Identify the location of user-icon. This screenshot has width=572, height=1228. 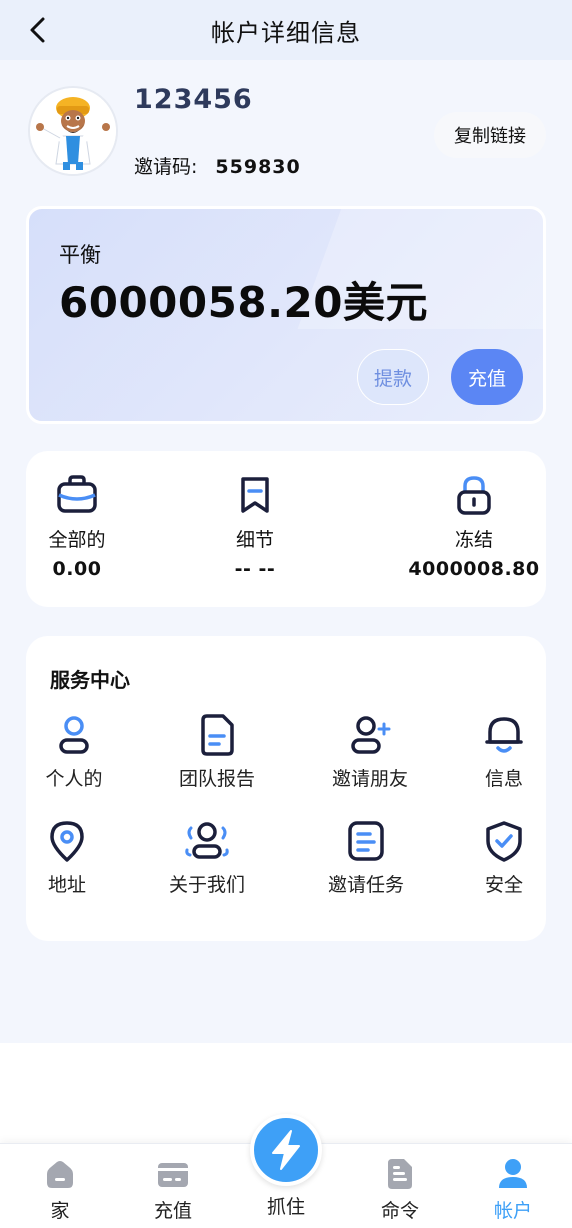
(74, 735).